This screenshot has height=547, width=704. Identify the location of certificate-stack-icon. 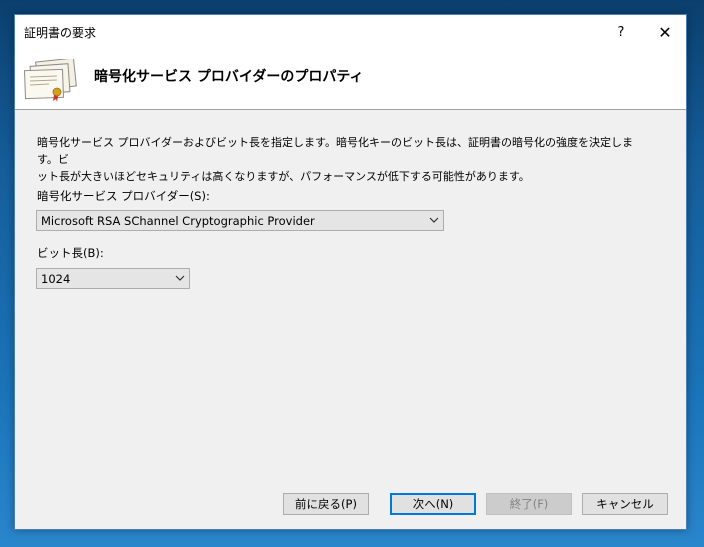
(50, 80).